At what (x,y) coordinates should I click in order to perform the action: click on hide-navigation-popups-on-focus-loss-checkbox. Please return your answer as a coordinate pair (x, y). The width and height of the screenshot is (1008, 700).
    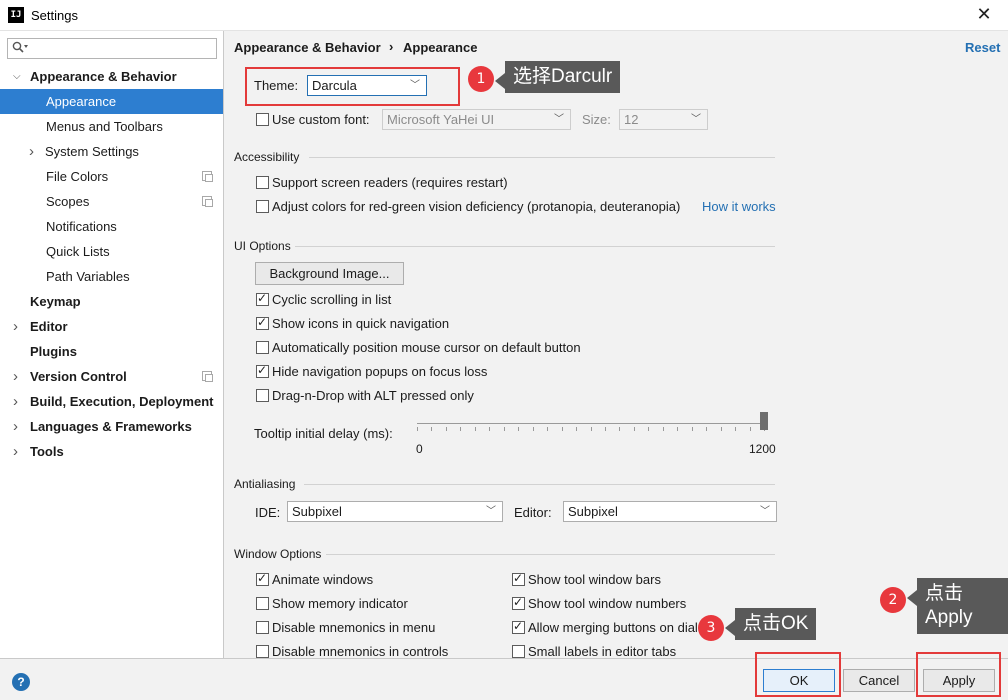
    Looking at the image, I should click on (262, 370).